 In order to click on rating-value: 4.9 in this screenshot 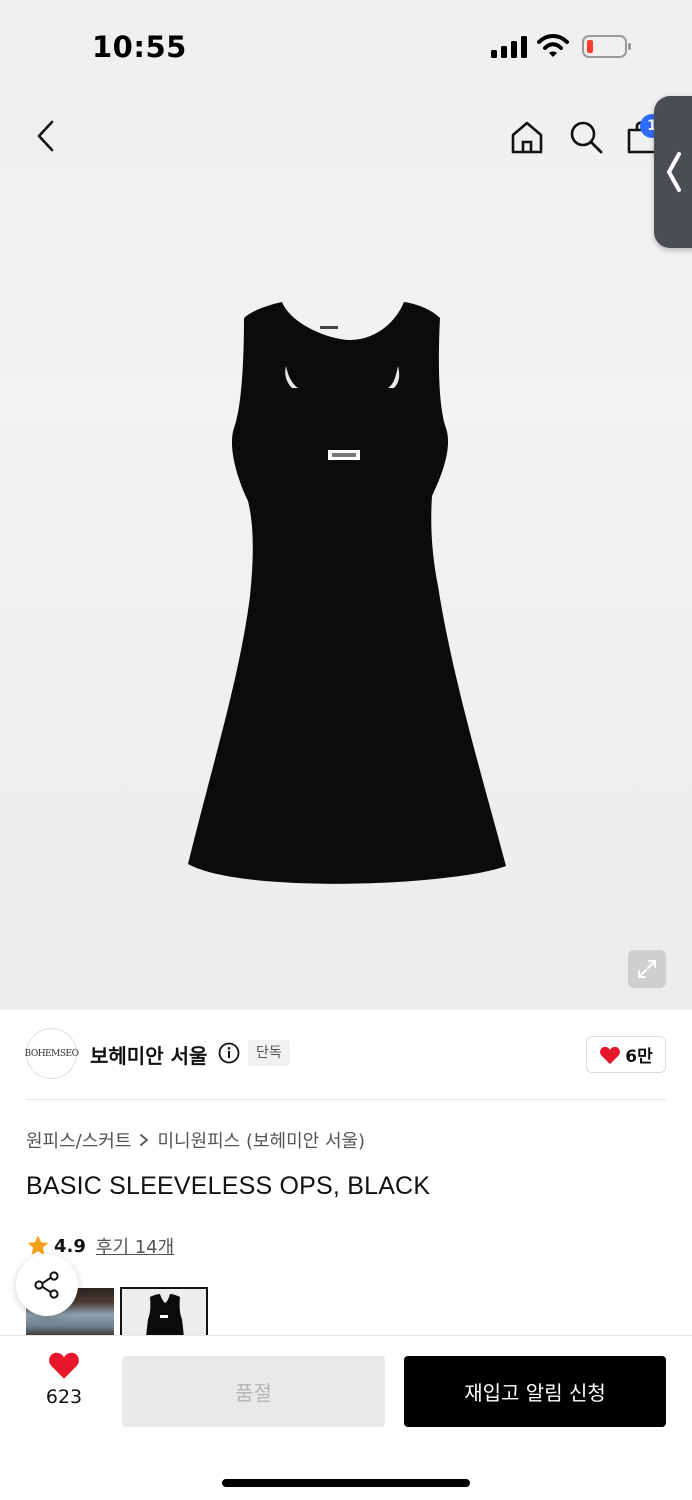, I will do `click(70, 1246)`.